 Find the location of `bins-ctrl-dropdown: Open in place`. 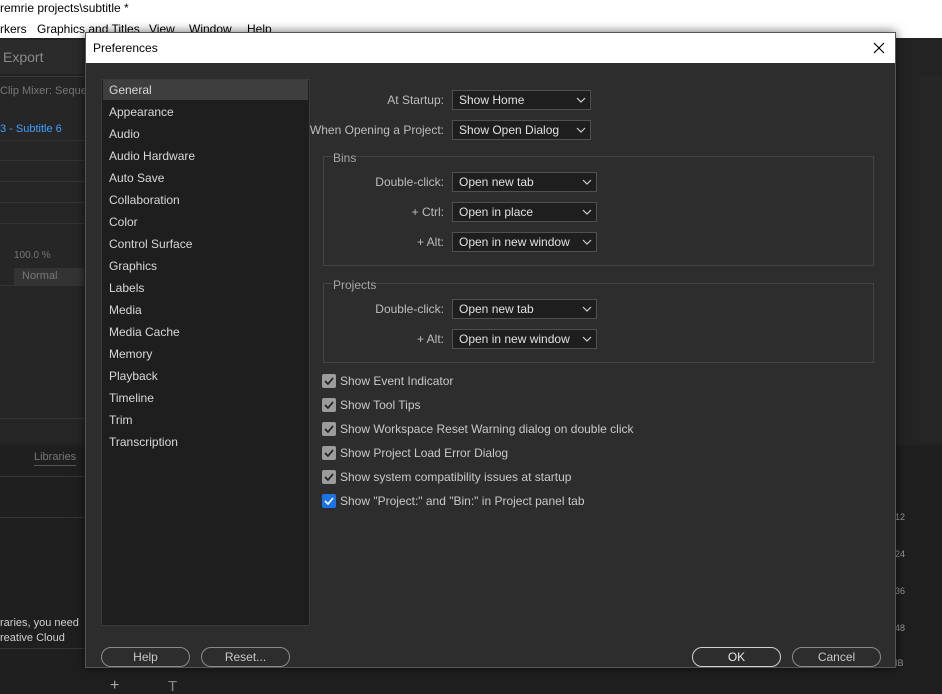

bins-ctrl-dropdown: Open in place is located at coordinates (524, 212).